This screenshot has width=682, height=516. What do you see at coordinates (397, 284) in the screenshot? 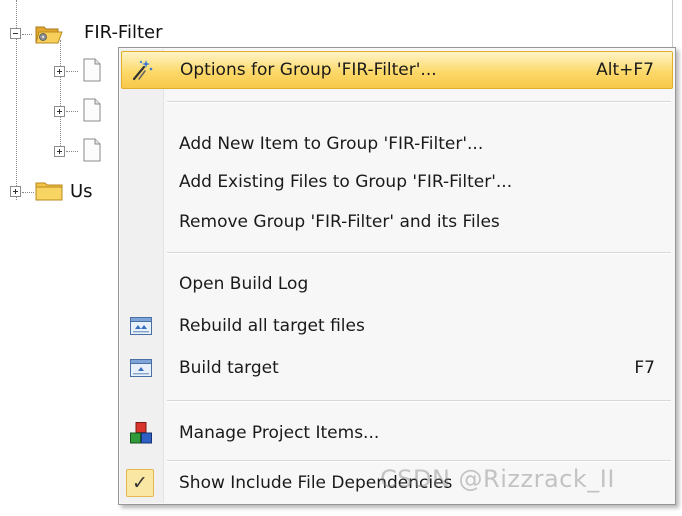
I see `menu-item-open-build-log: Open Build Log` at bounding box center [397, 284].